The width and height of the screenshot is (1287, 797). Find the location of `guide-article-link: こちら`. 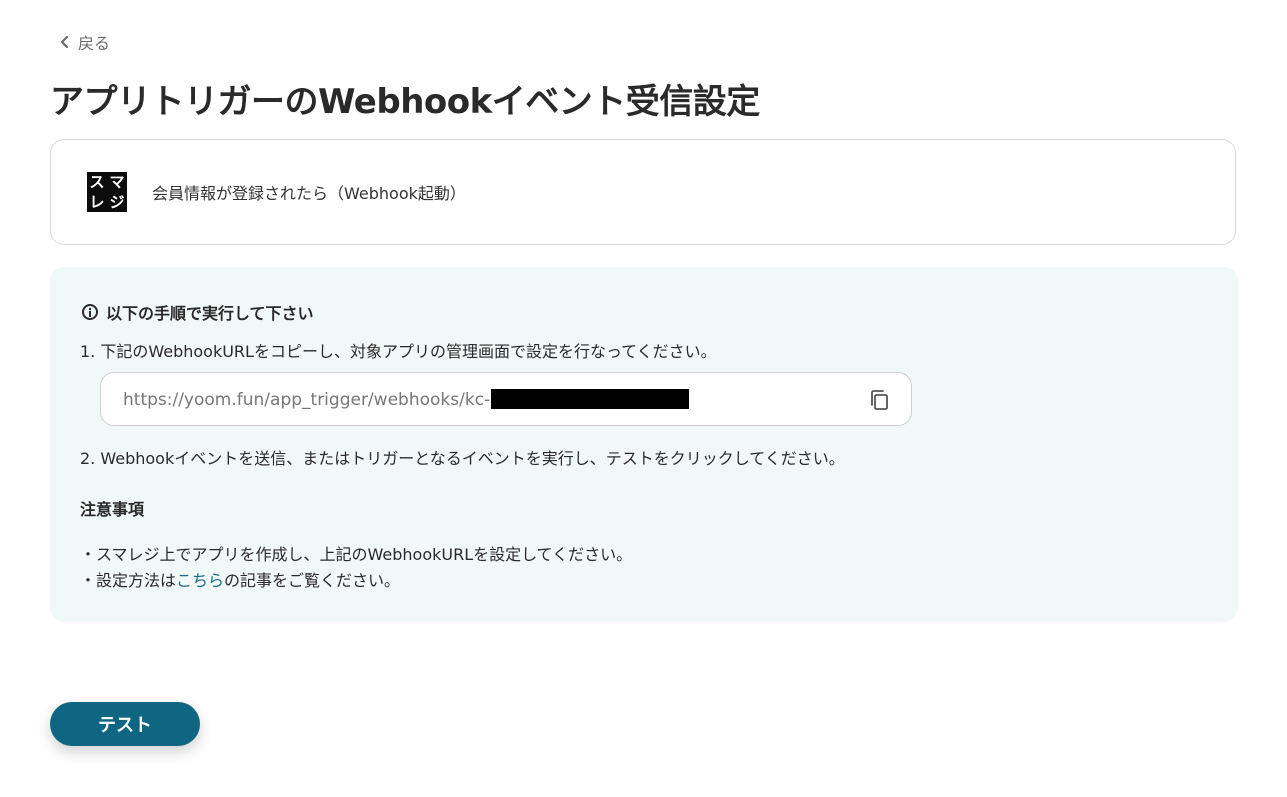

guide-article-link: こちら is located at coordinates (200, 580).